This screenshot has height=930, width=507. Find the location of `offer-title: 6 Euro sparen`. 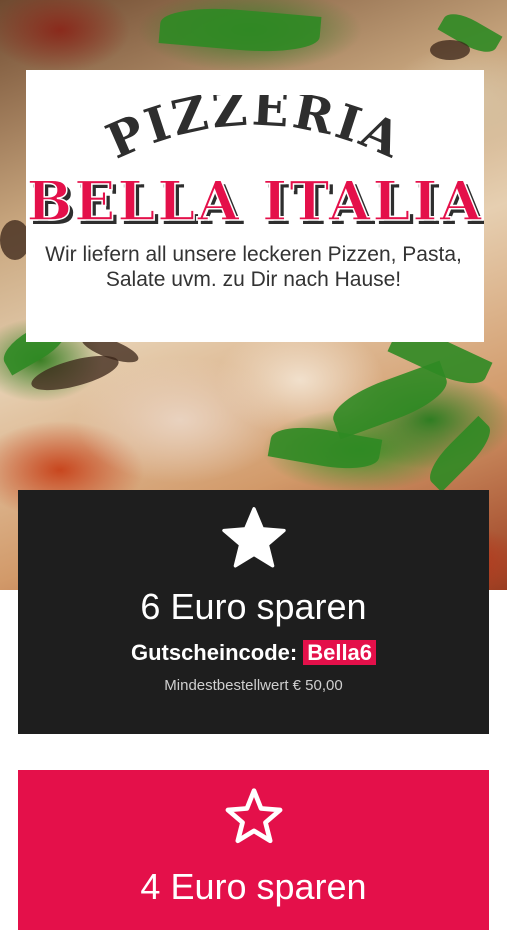

offer-title: 6 Euro sparen is located at coordinates (253, 606).